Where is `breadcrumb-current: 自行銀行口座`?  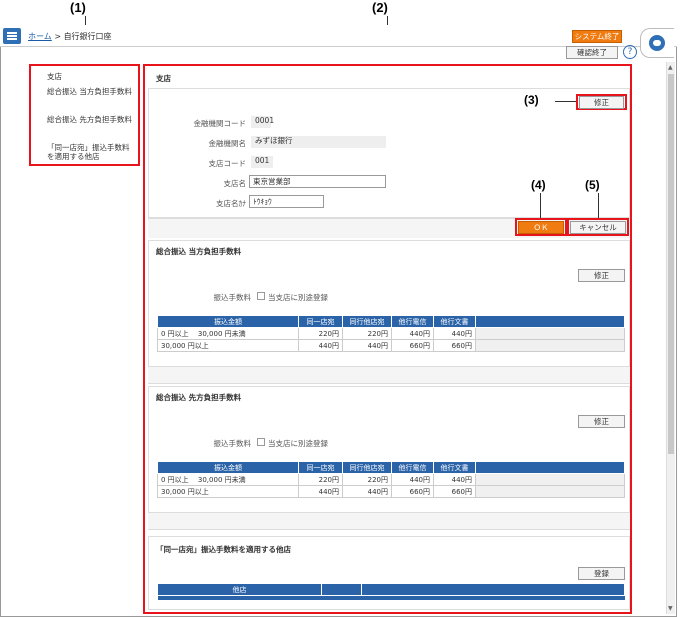
breadcrumb-current: 自行銀行口座 is located at coordinates (87, 36).